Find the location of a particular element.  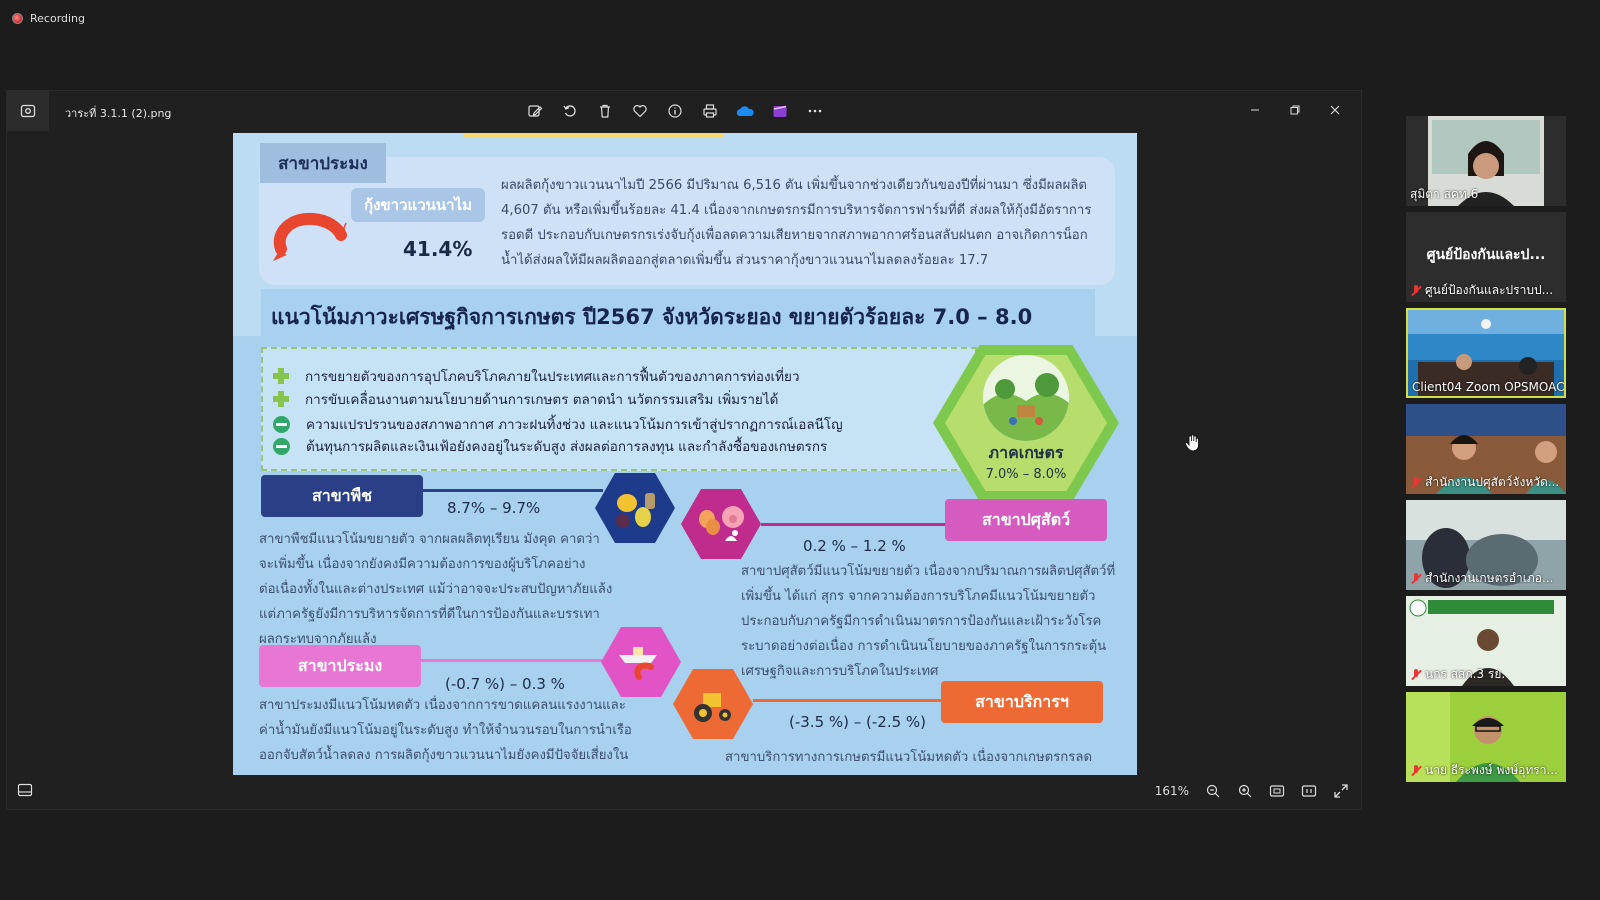

agriculture-range: 7.0% – 8.0% is located at coordinates (1026, 474).